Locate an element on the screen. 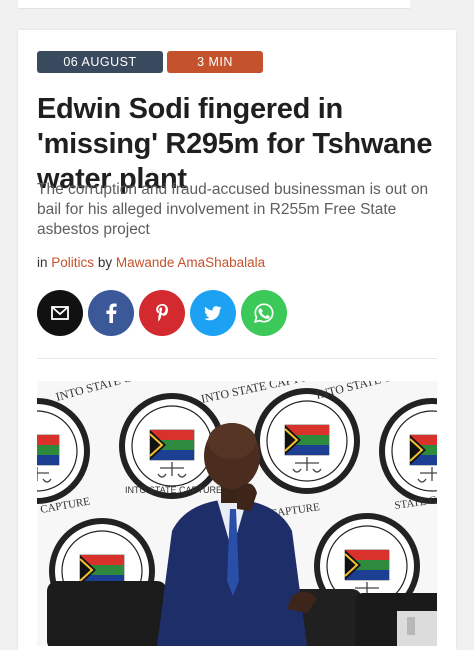 This screenshot has width=474, height=650. byline-in-label: in is located at coordinates (42, 262).